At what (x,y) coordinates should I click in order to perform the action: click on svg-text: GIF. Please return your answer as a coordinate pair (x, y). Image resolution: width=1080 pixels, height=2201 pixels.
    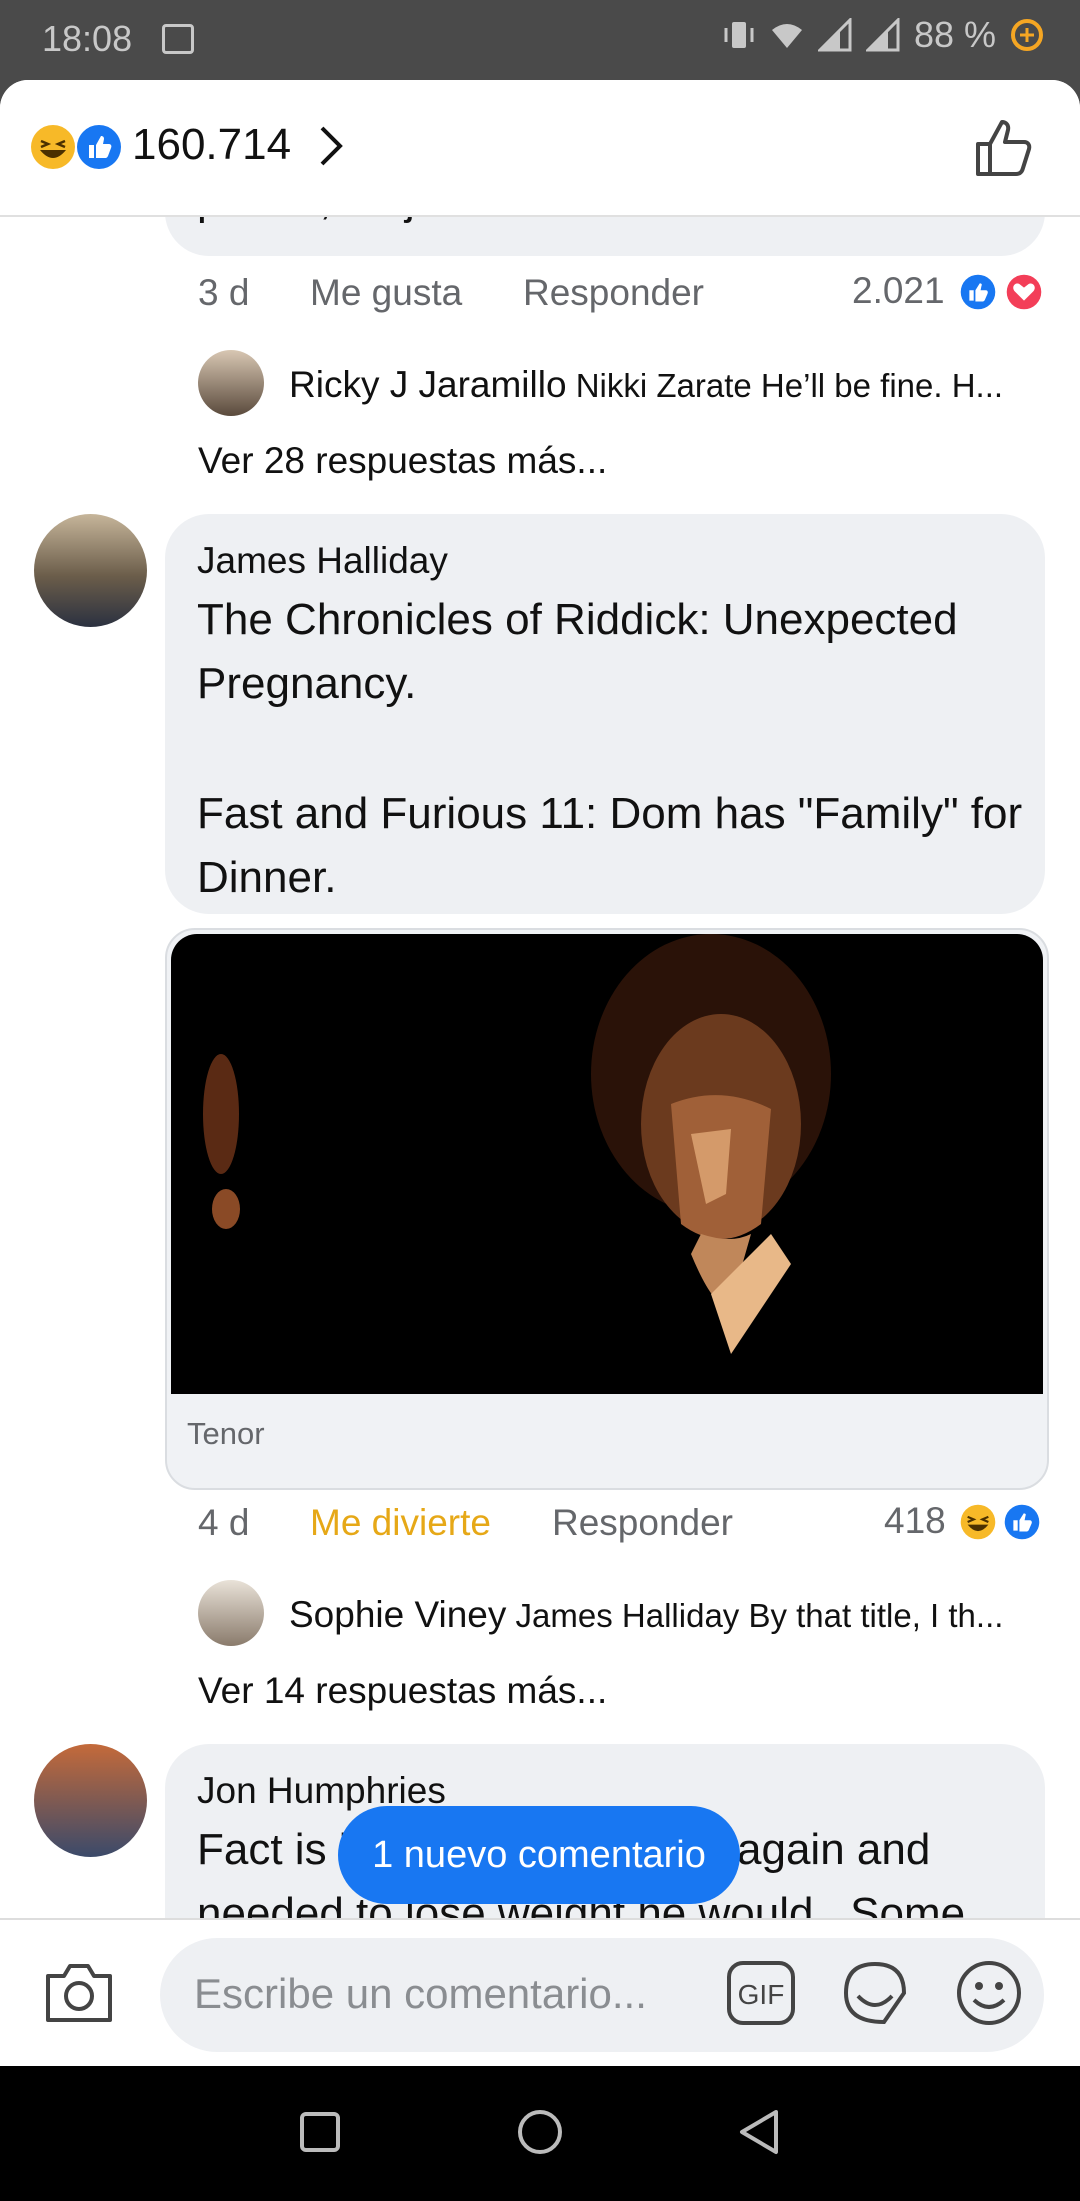
    Looking at the image, I should click on (761, 1994).